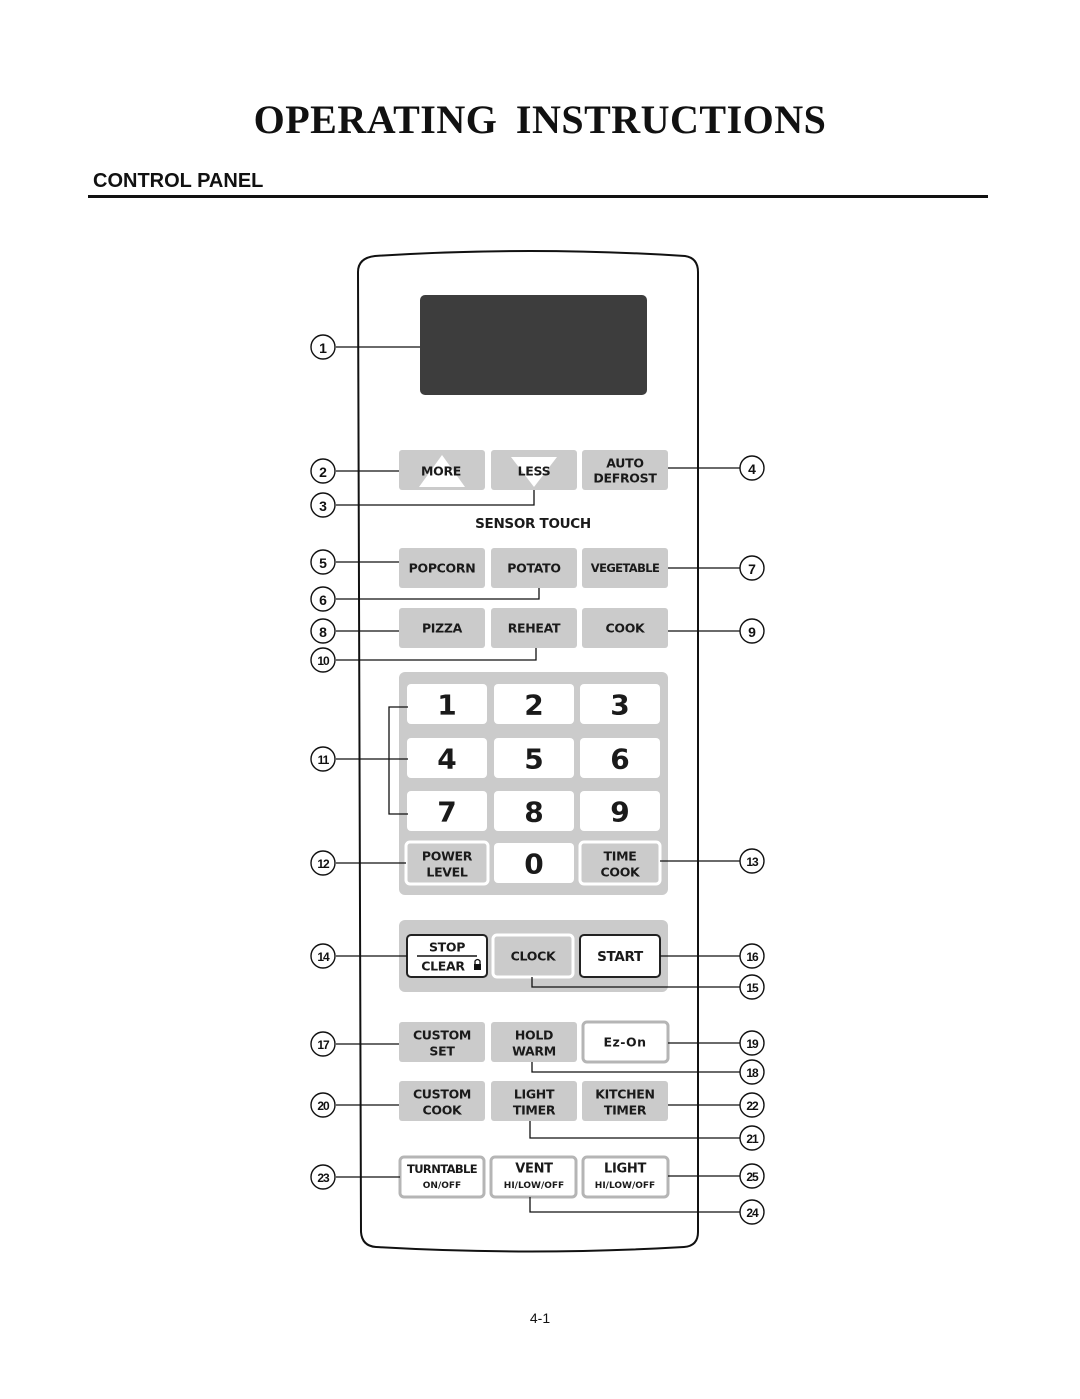 The width and height of the screenshot is (1080, 1399). Describe the element at coordinates (443, 966) in the screenshot. I see `stop-clear-label-line2: CLEAR` at that location.